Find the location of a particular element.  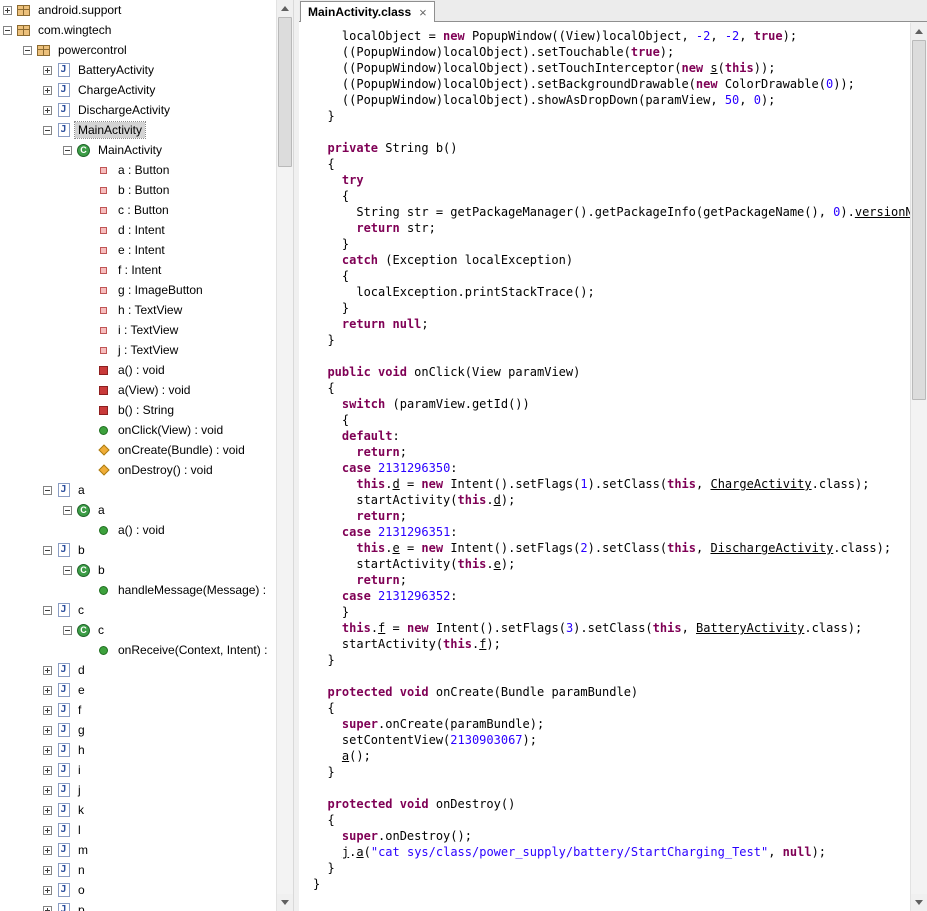

tree-item-dischargeactivity: J DischargeActivity is located at coordinates (138, 110).